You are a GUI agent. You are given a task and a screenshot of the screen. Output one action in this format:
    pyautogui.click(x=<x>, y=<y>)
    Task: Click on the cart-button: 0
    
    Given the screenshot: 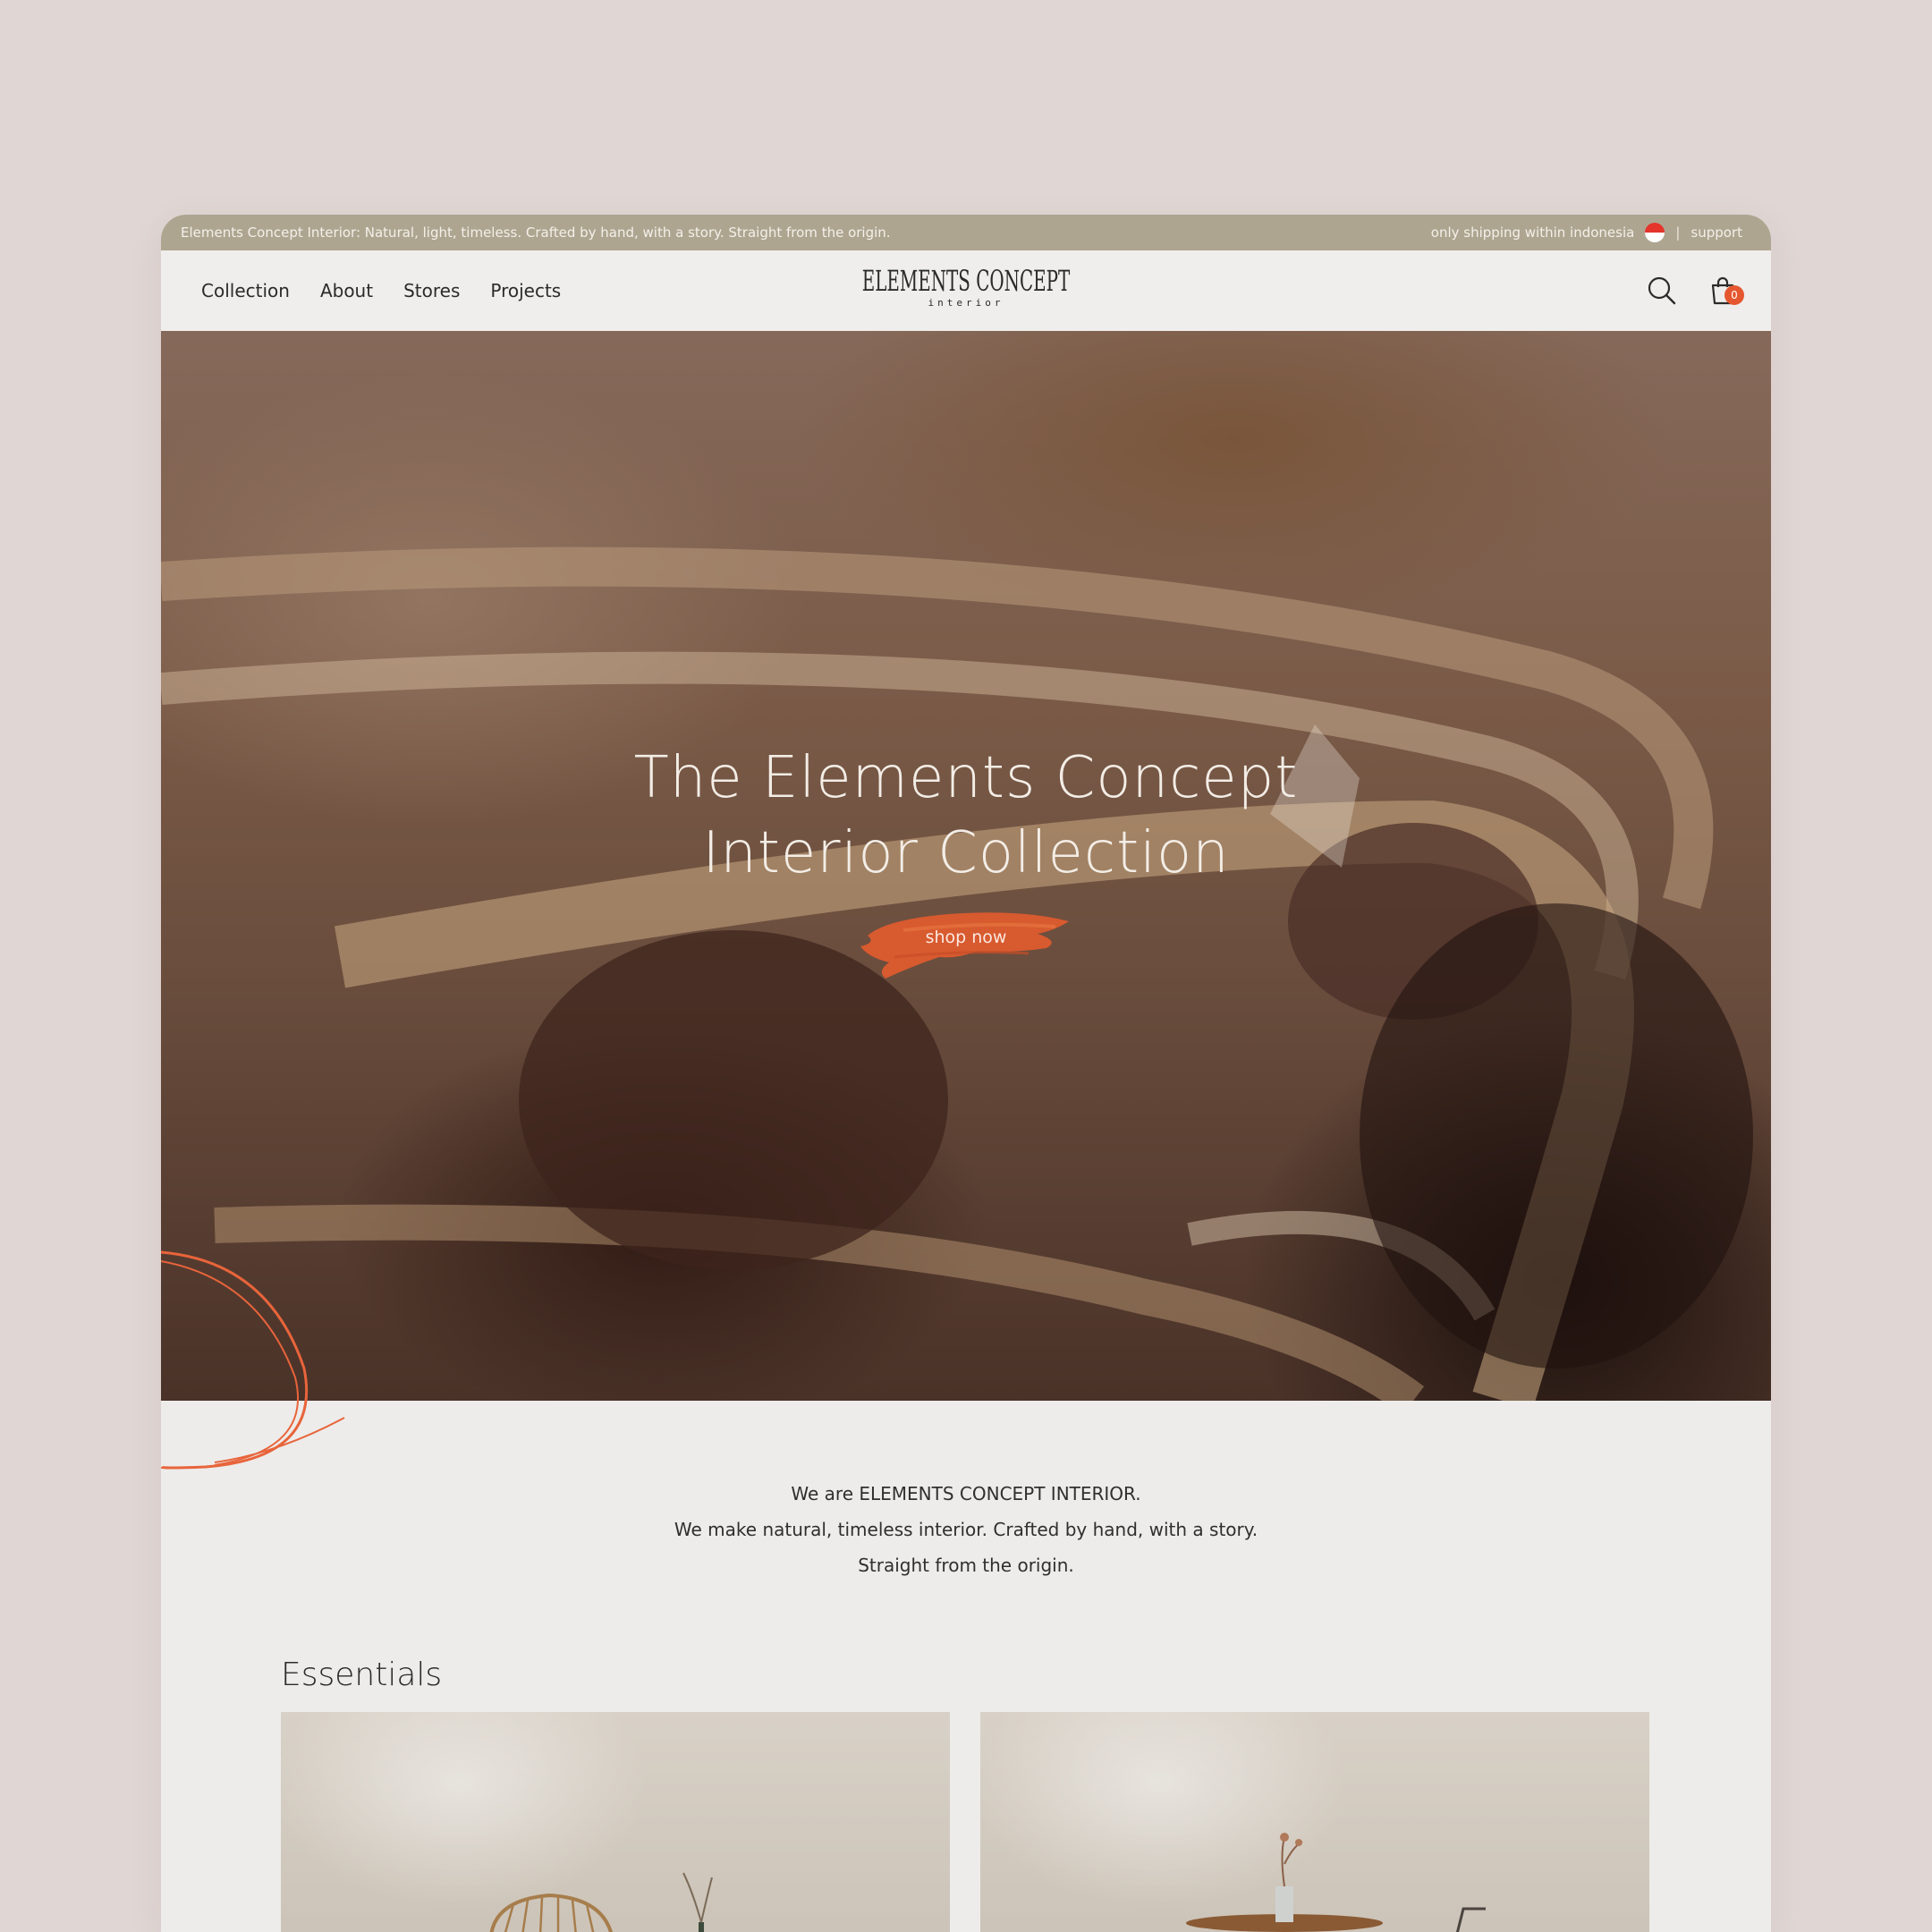 What is the action you would take?
    pyautogui.click(x=1724, y=291)
    